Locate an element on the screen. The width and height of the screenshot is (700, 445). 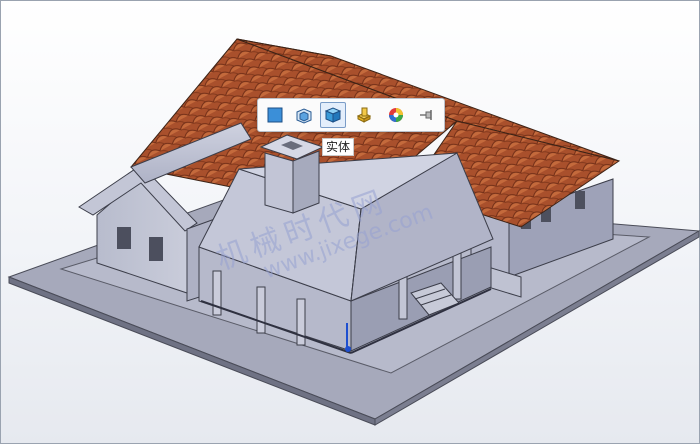
feature-icon is located at coordinates (364, 115).